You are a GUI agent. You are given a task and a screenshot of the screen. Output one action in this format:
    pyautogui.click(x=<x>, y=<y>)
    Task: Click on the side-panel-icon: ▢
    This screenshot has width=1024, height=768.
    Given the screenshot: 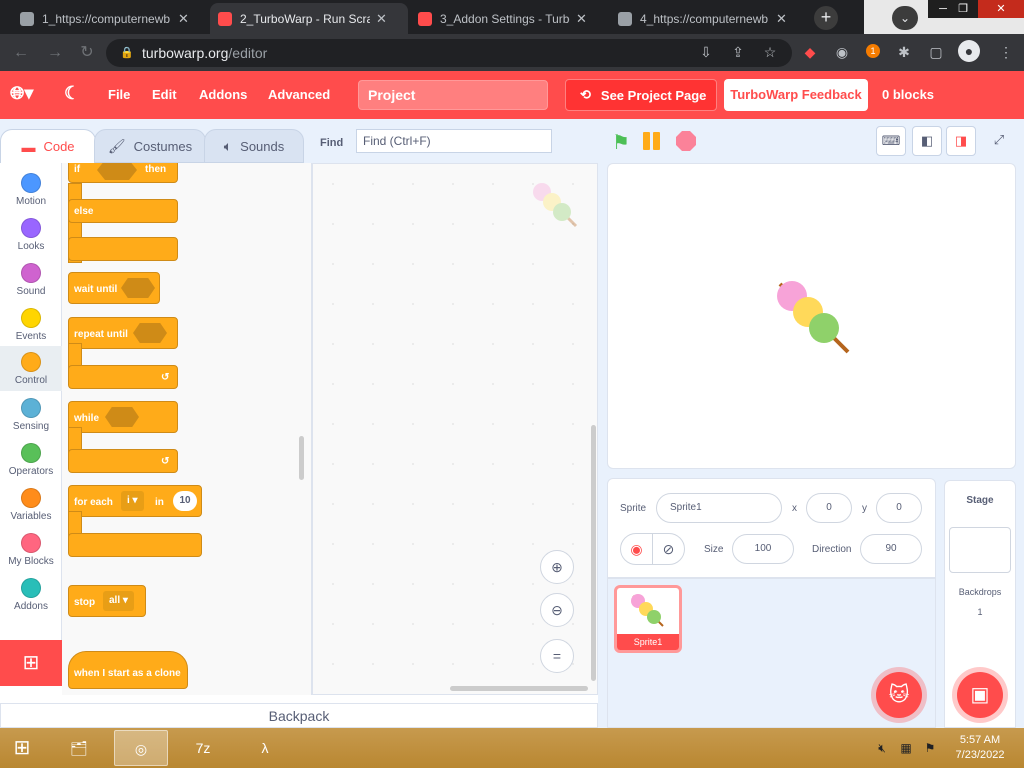 What is the action you would take?
    pyautogui.click(x=936, y=52)
    